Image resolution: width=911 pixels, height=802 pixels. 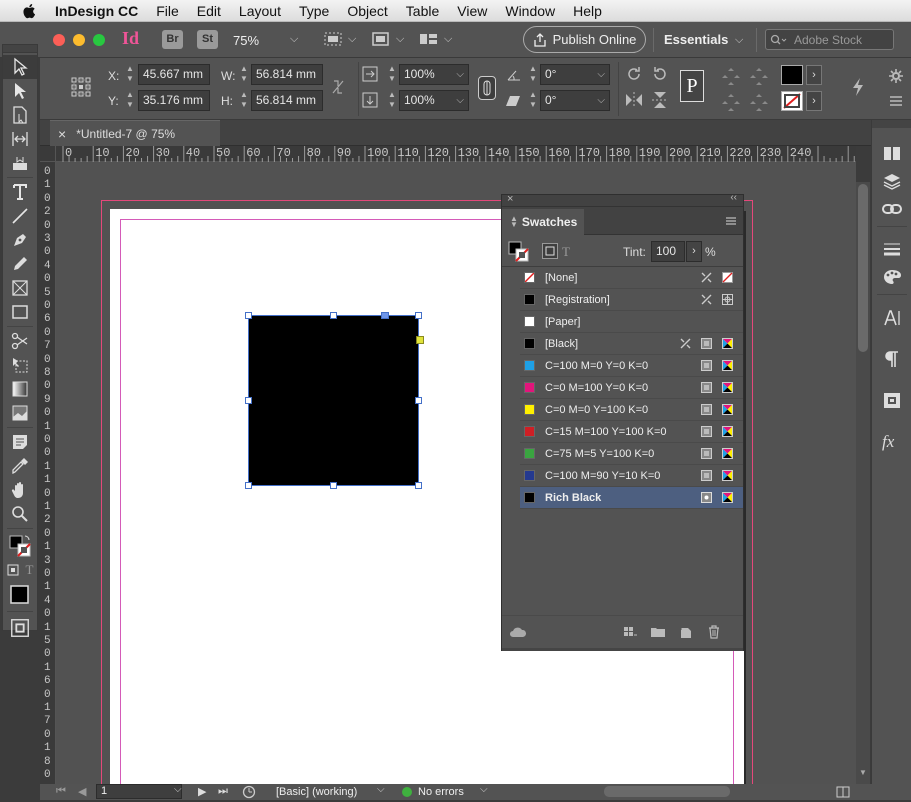 What do you see at coordinates (174, 100) in the screenshot?
I see `y-field: 35.176 mm` at bounding box center [174, 100].